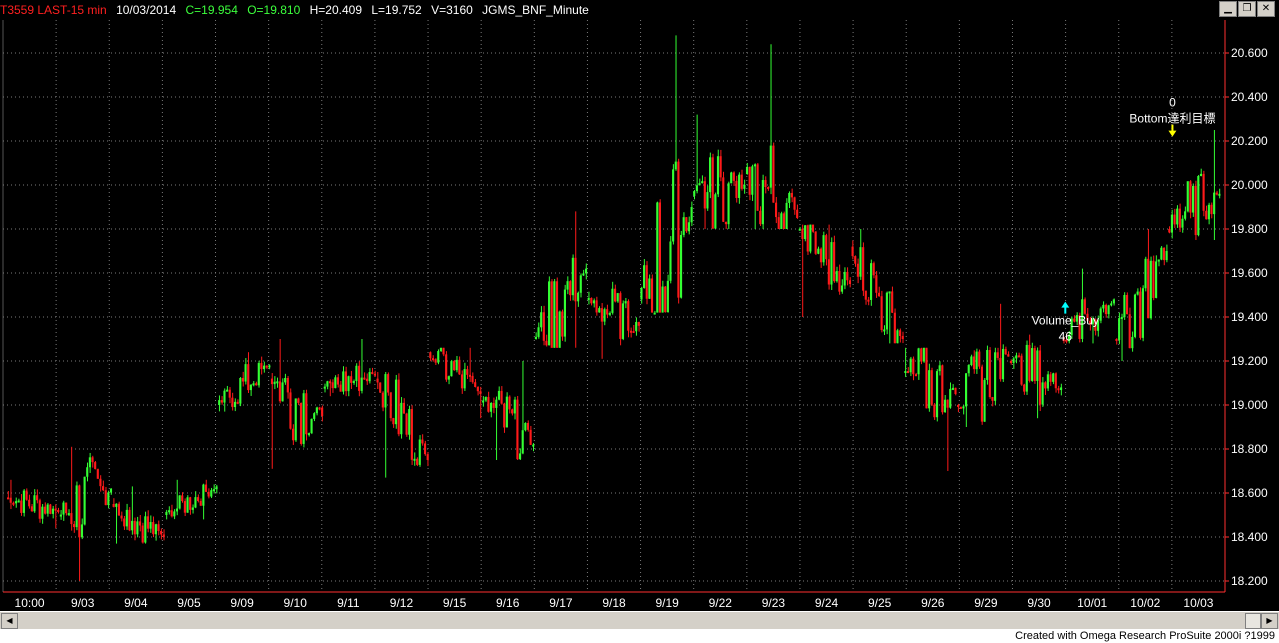 This screenshot has height=643, width=1279. What do you see at coordinates (1269, 621) in the screenshot?
I see `scroll-right-icon: ▶` at bounding box center [1269, 621].